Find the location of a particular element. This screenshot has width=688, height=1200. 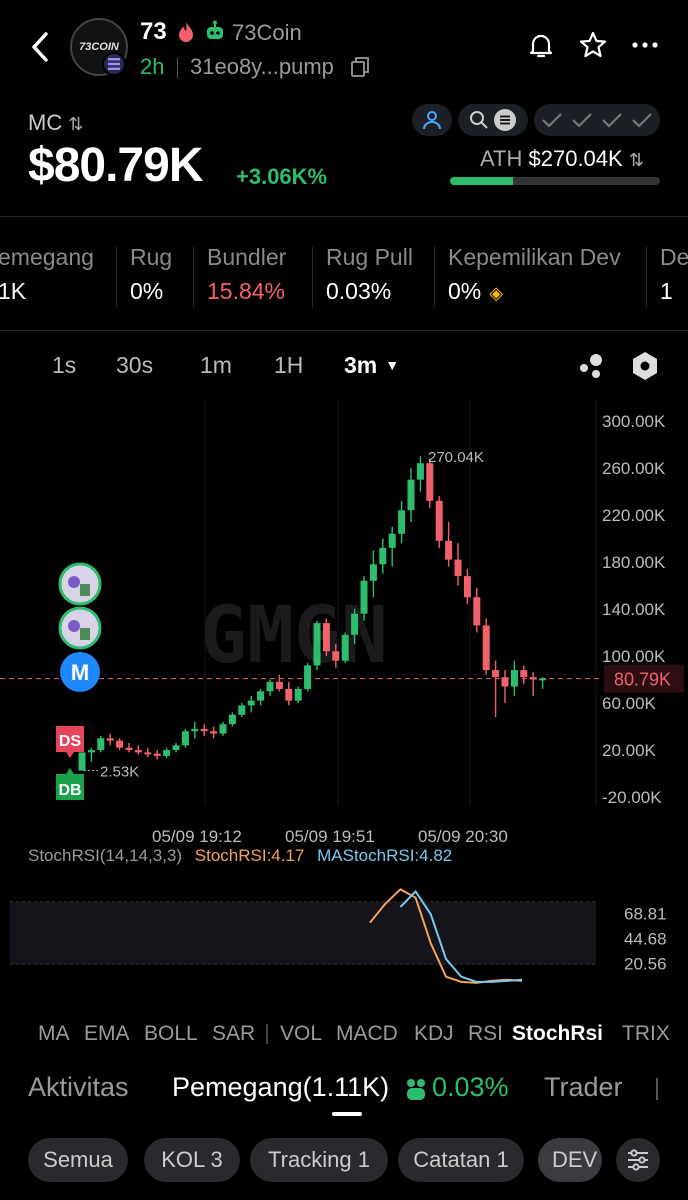

timeframe-1H: 1H is located at coordinates (288, 365).